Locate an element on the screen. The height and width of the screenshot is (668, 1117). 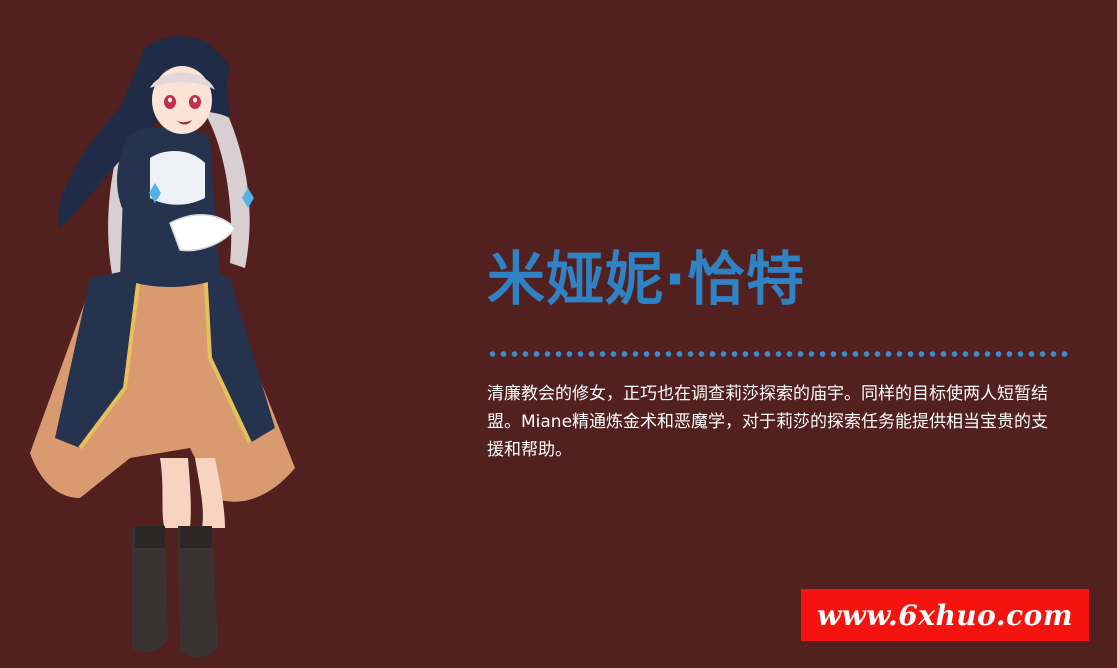
watermark-banner: www.6xhuo.com is located at coordinates (945, 615).